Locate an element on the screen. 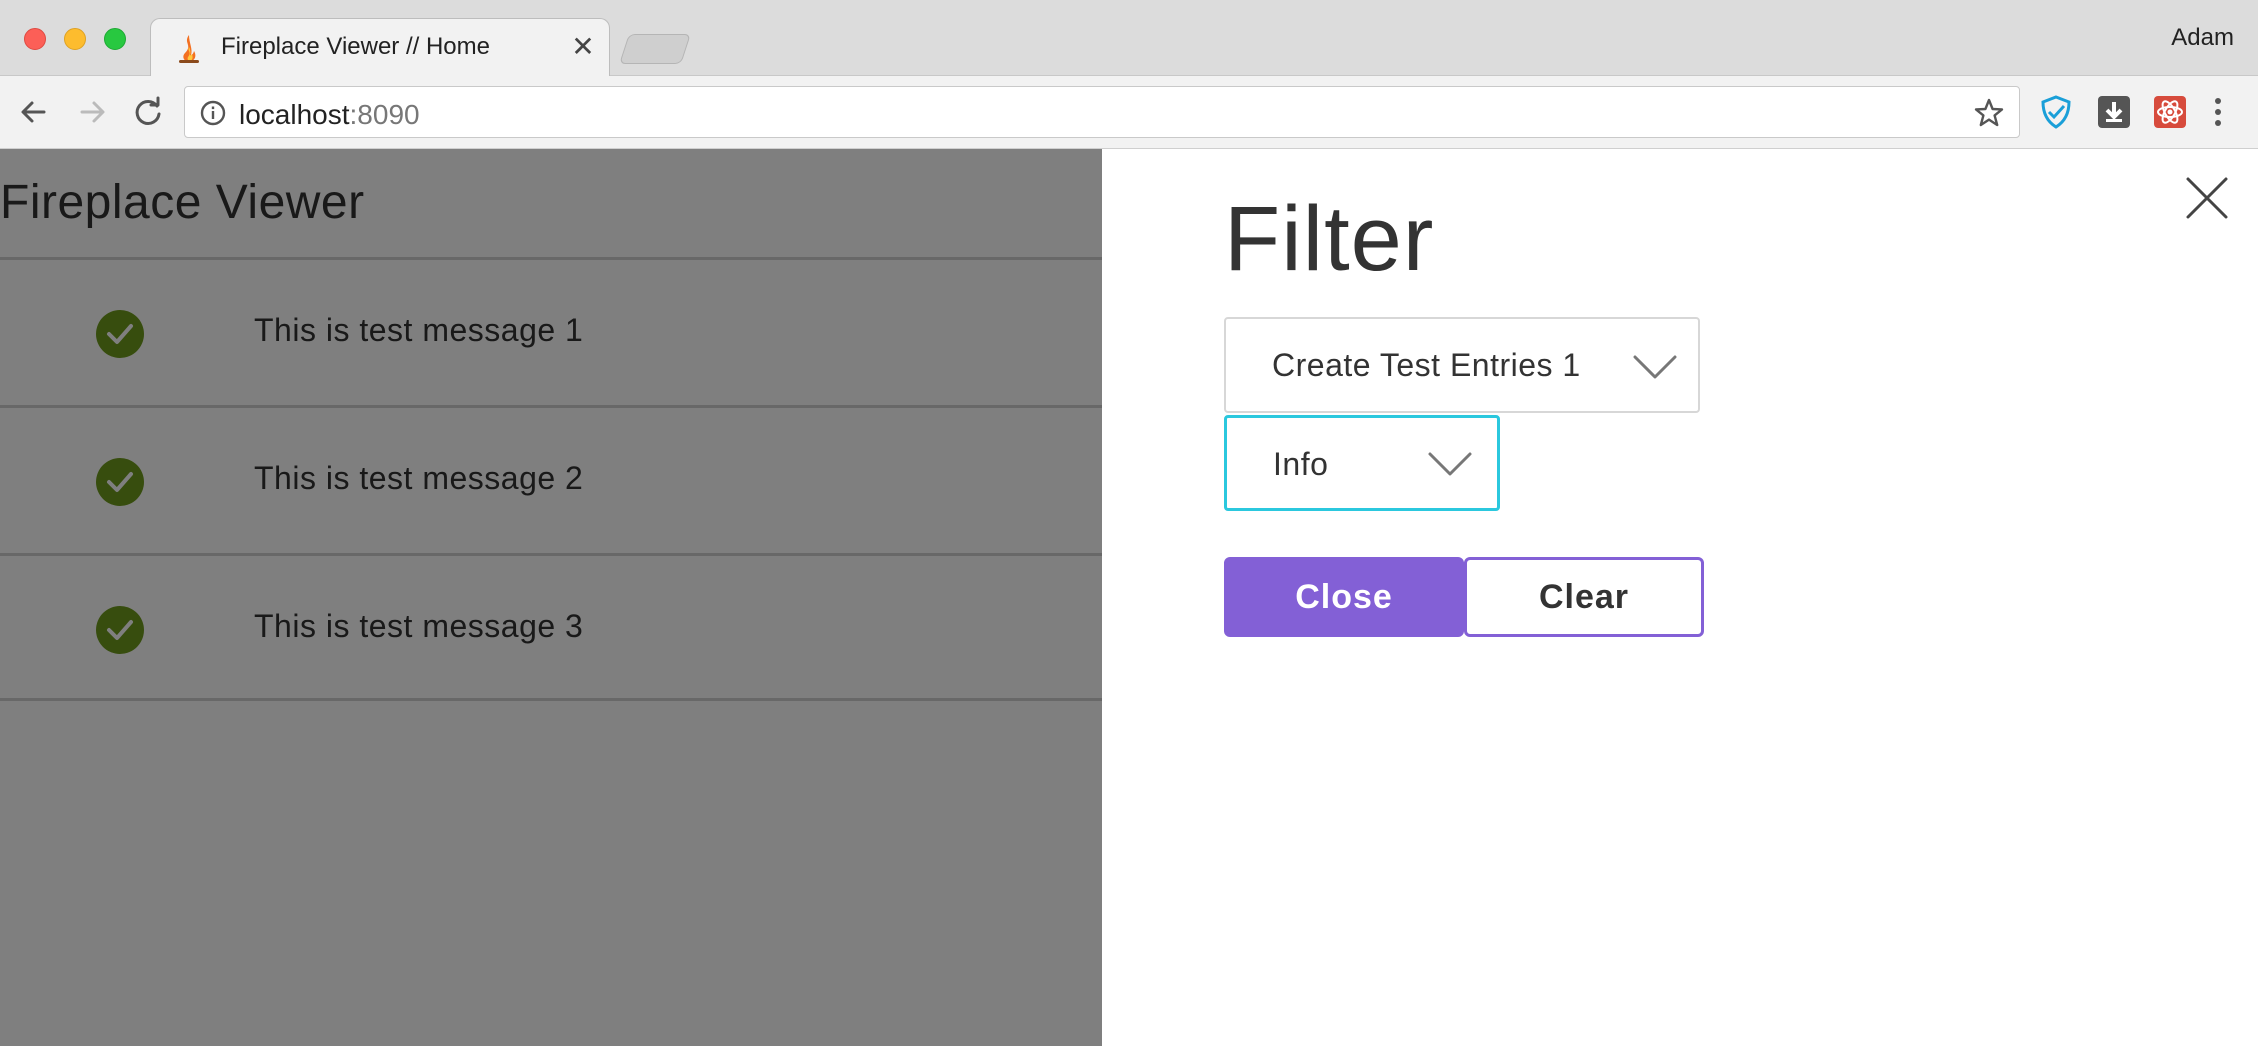 The height and width of the screenshot is (1046, 2258). window-minimize-button is located at coordinates (75, 39).